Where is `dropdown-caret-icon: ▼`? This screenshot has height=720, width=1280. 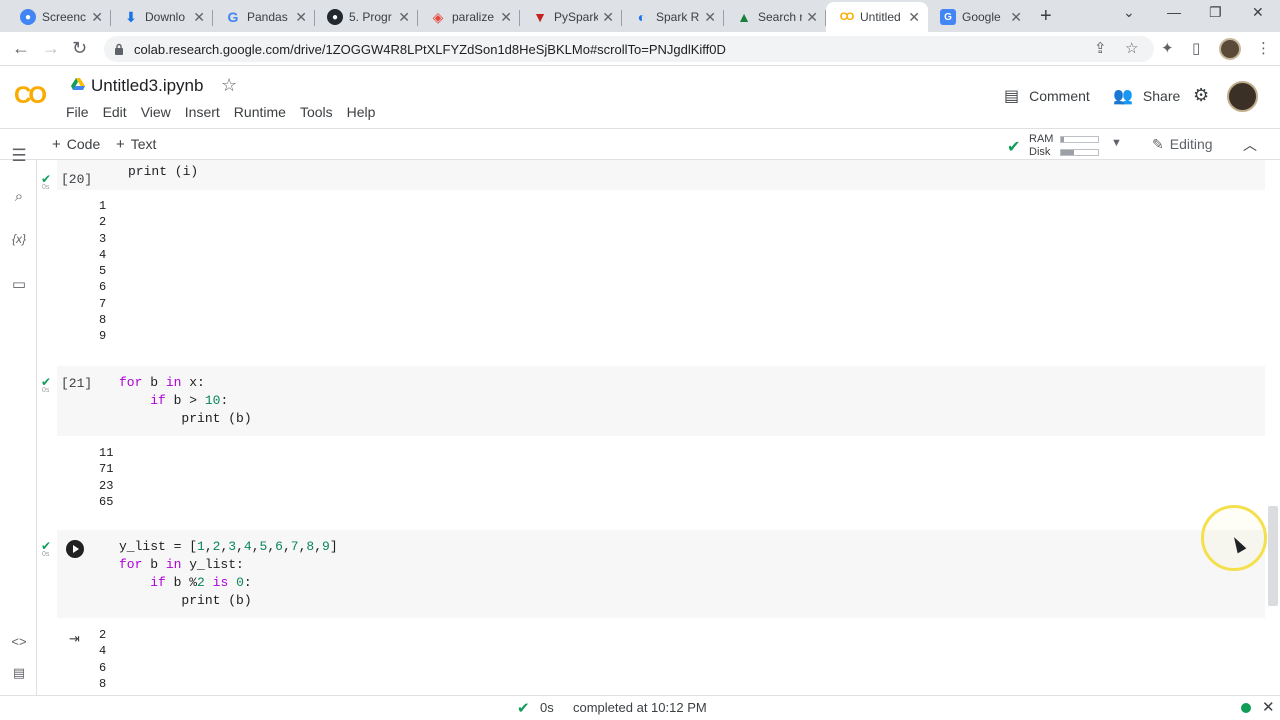
dropdown-caret-icon: ▼ is located at coordinates (1116, 143).